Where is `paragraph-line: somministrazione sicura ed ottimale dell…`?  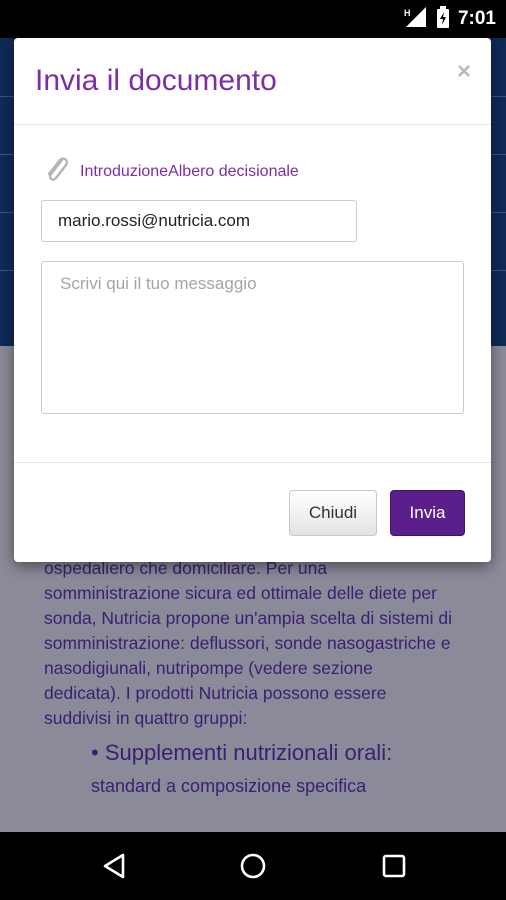 paragraph-line: somministrazione sicura ed ottimale dell… is located at coordinates (240, 593).